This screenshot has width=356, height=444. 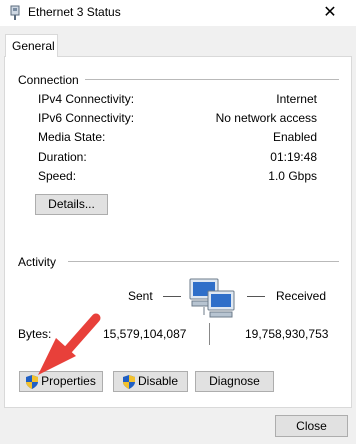 What do you see at coordinates (311, 426) in the screenshot?
I see `close-button: Close` at bounding box center [311, 426].